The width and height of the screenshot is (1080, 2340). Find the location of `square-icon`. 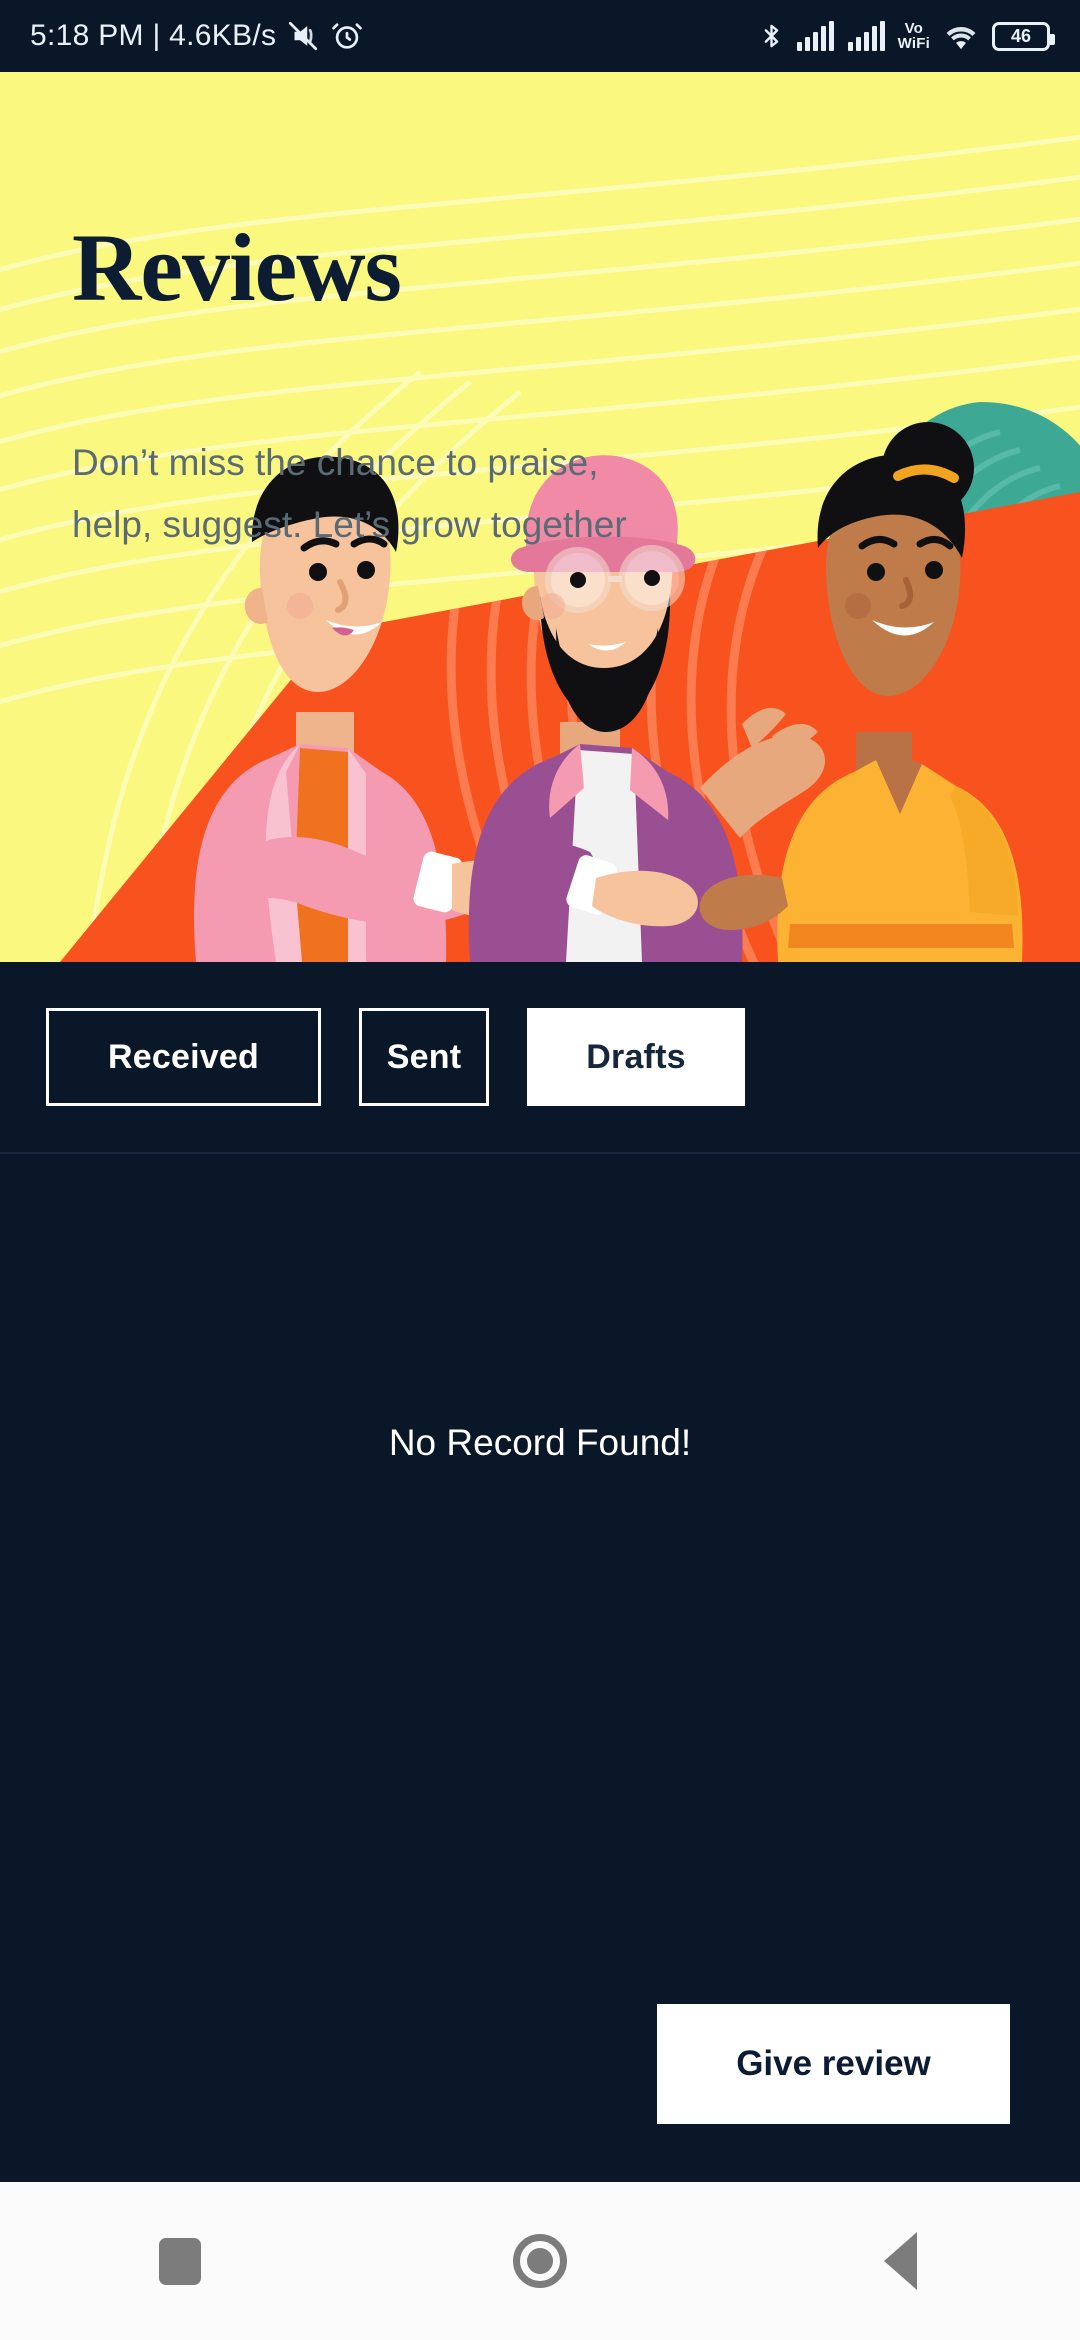

square-icon is located at coordinates (180, 2261).